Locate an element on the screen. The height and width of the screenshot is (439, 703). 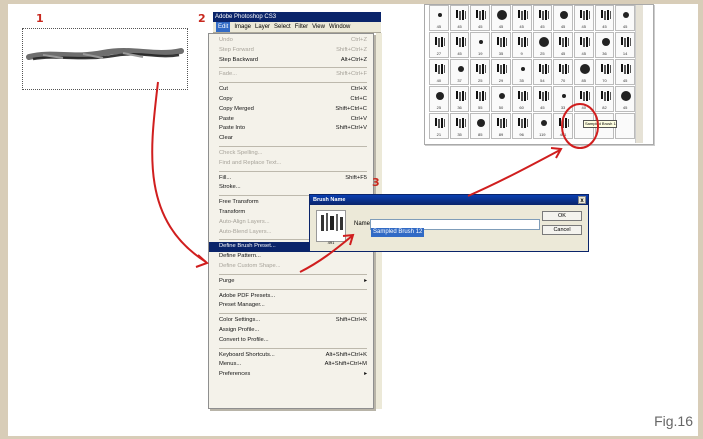
menu-item-undo: Undo Ctrl+Z is located at coordinates (291, 41).